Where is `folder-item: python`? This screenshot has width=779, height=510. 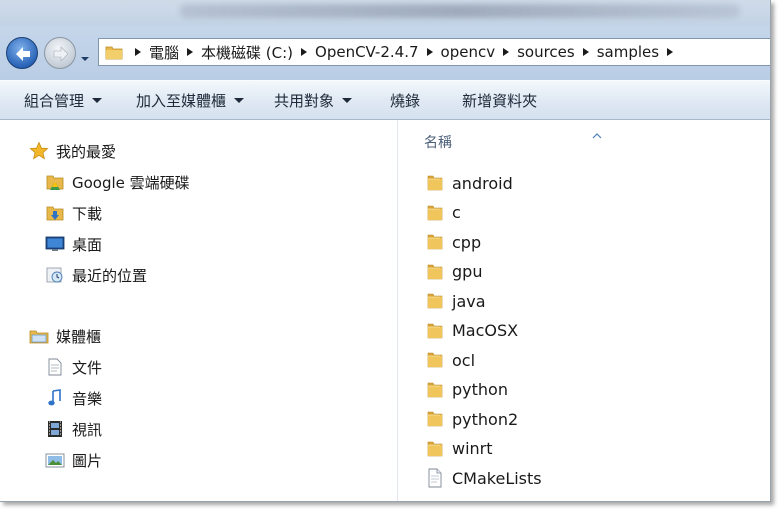
folder-item: python is located at coordinates (466, 390).